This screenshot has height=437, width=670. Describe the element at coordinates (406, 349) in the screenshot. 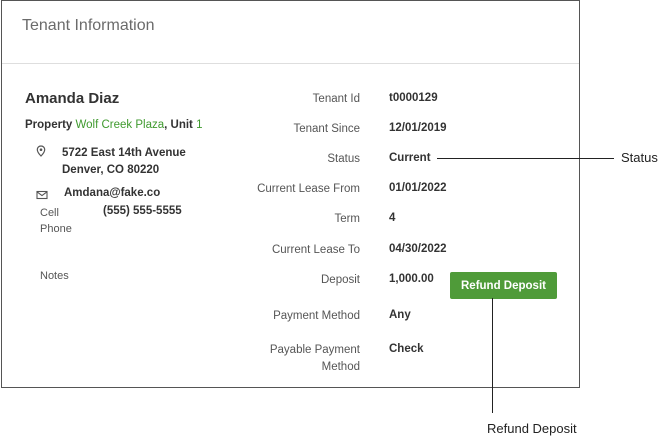

I see `payable-payment-method-value: Check` at that location.